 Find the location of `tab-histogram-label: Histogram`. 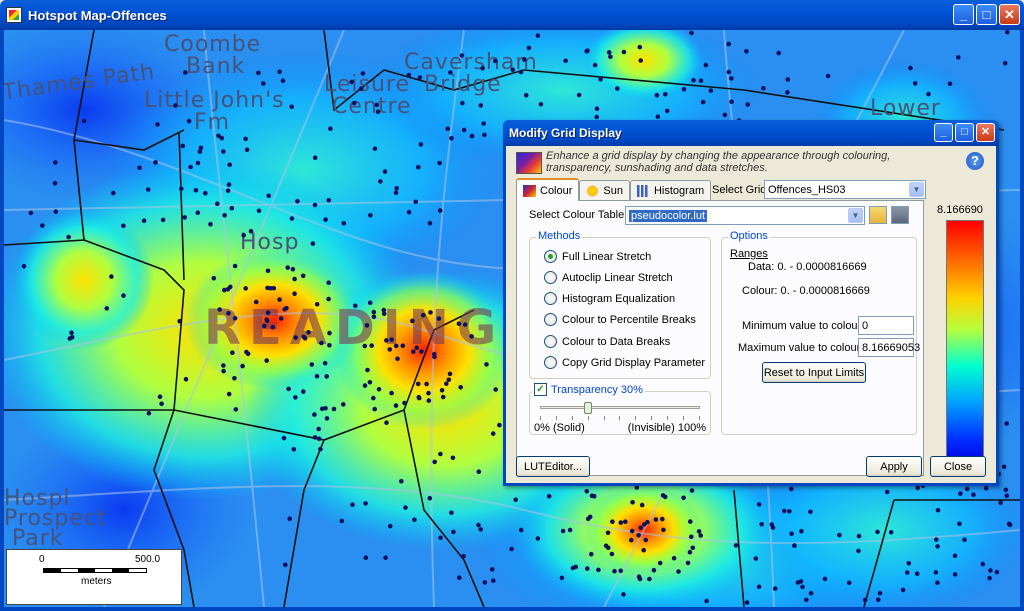

tab-histogram-label: Histogram is located at coordinates (679, 190).